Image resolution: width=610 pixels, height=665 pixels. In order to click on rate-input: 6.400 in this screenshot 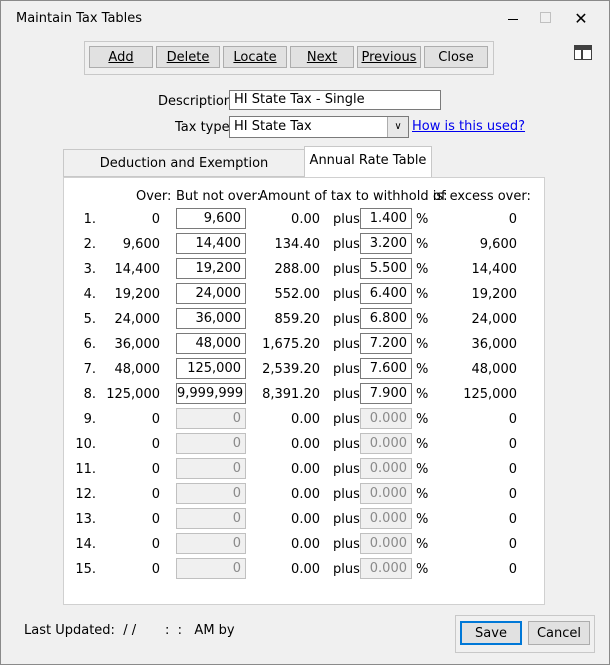, I will do `click(386, 293)`.